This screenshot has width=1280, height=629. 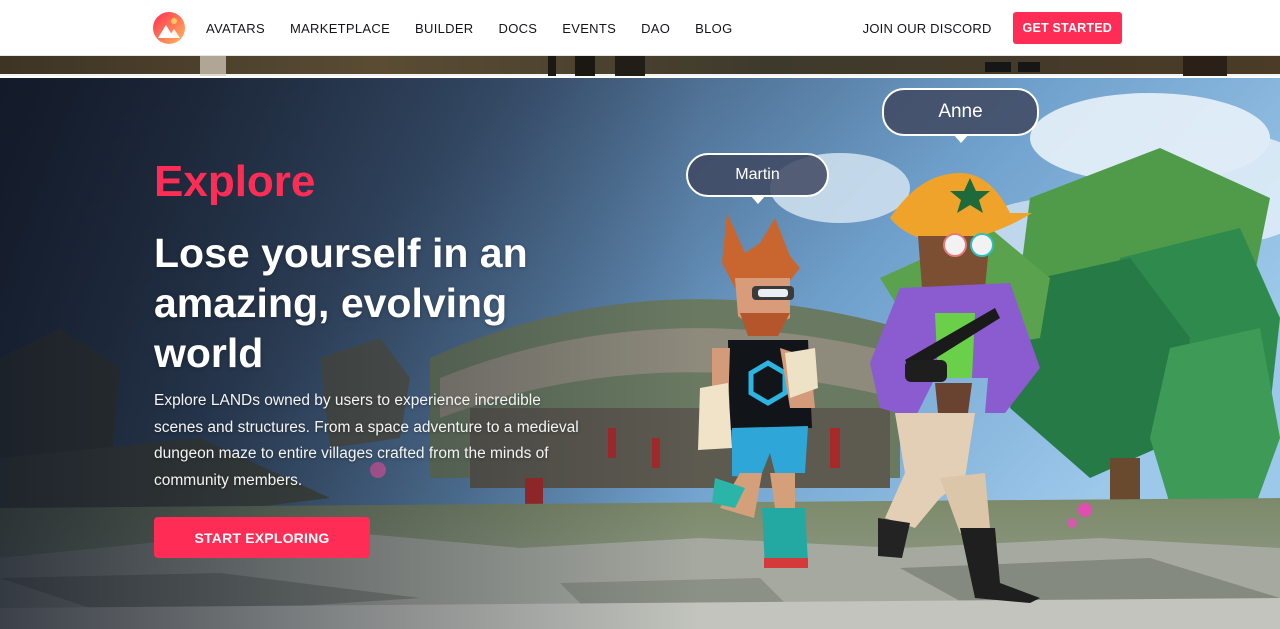 I want to click on hero-eyebrow: Explore, so click(x=235, y=181).